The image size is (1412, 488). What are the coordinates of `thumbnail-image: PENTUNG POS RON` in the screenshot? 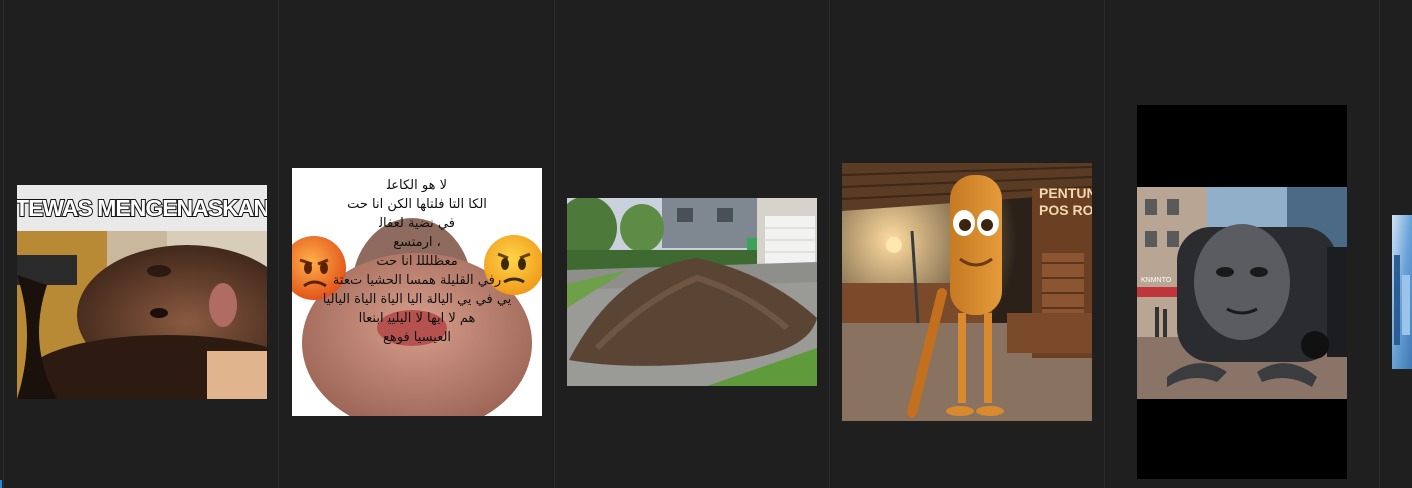 It's located at (967, 292).